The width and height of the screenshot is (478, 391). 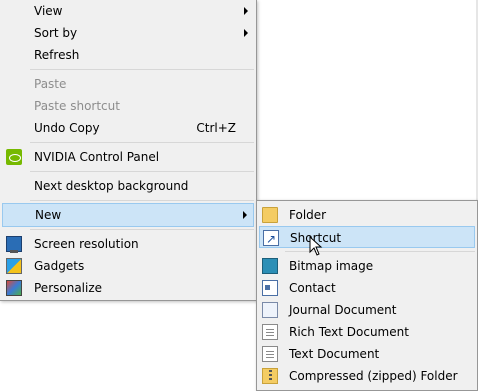 I want to click on nvidia-icon, so click(x=14, y=157).